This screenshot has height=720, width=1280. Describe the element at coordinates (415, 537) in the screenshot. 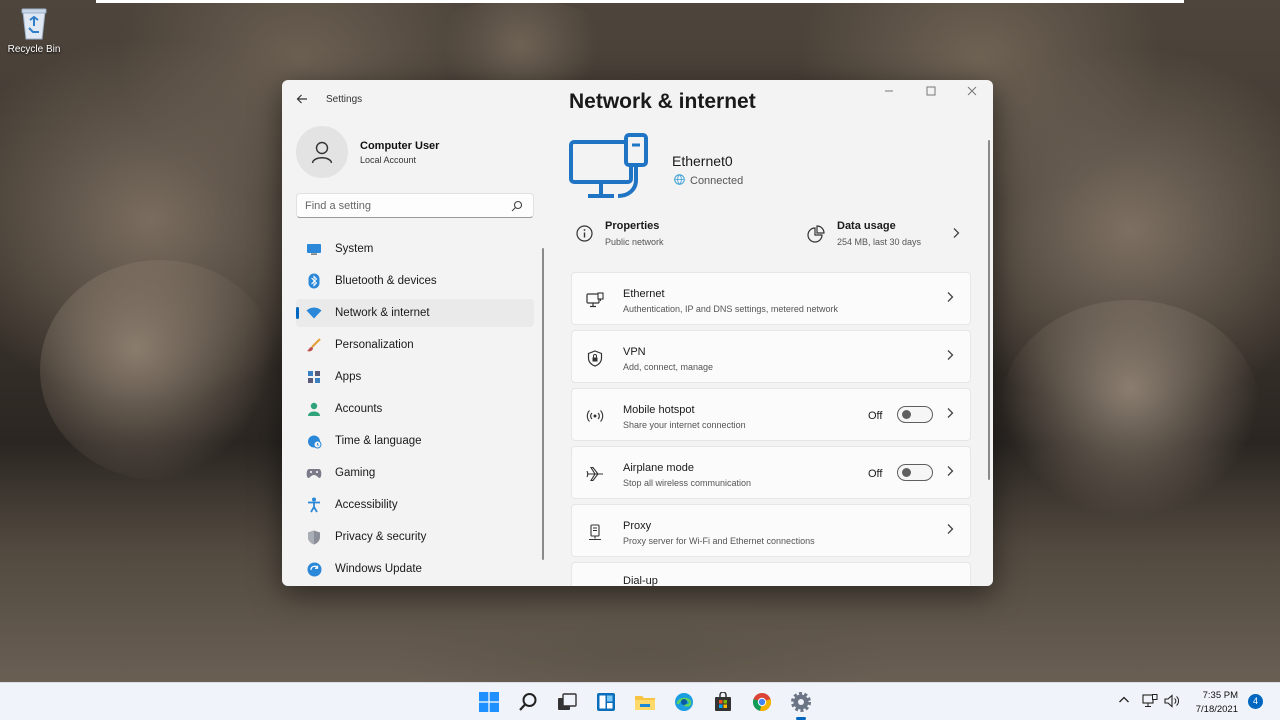

I see `sidebar-item-privacy-security: Privacy & security` at that location.